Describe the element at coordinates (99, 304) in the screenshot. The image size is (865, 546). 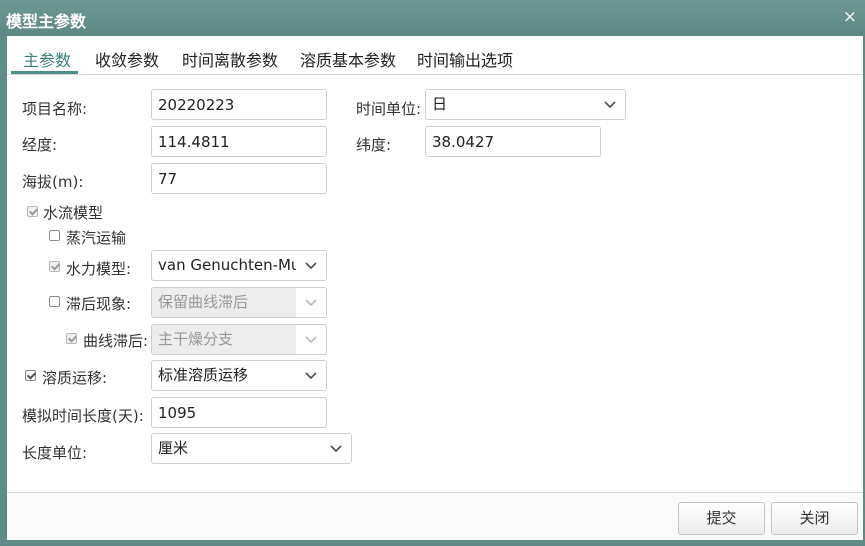
I see `hysteresis-label: 滞后现象:` at that location.